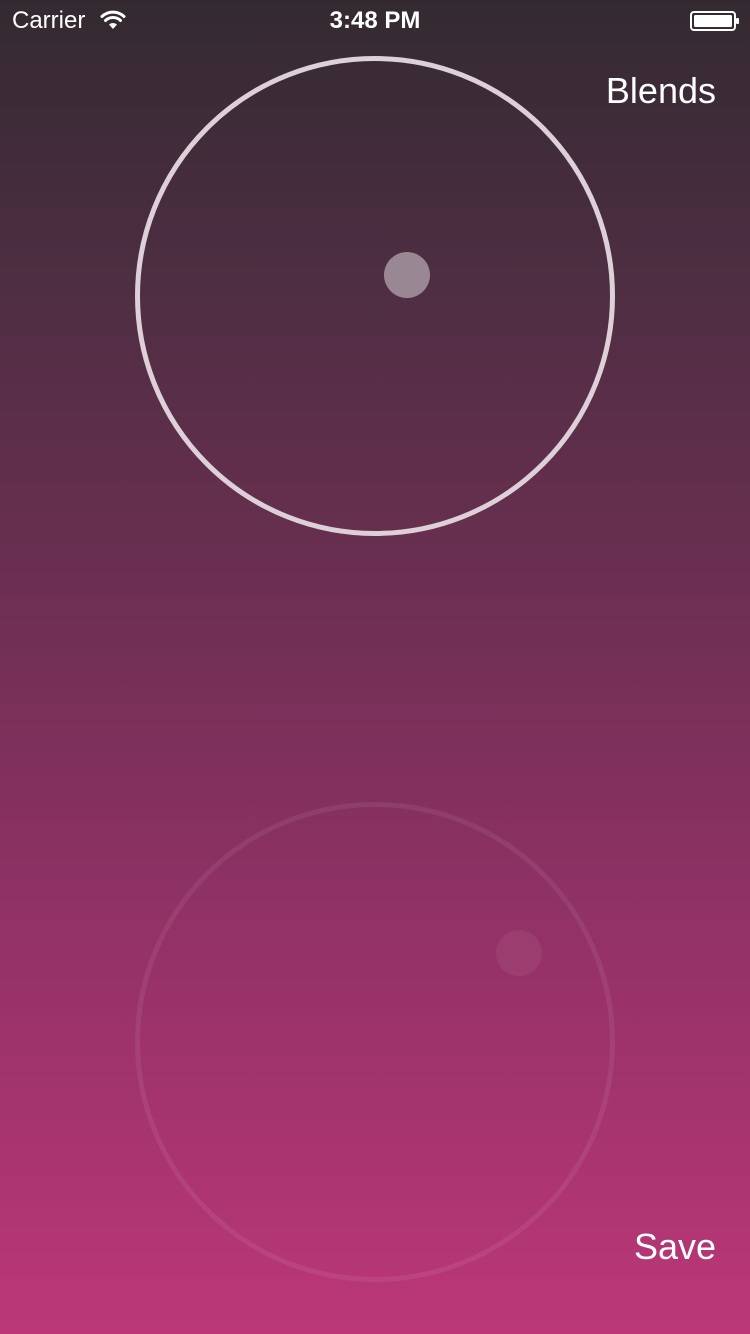 The width and height of the screenshot is (750, 1334). Describe the element at coordinates (661, 91) in the screenshot. I see `blends-button: Blends` at that location.